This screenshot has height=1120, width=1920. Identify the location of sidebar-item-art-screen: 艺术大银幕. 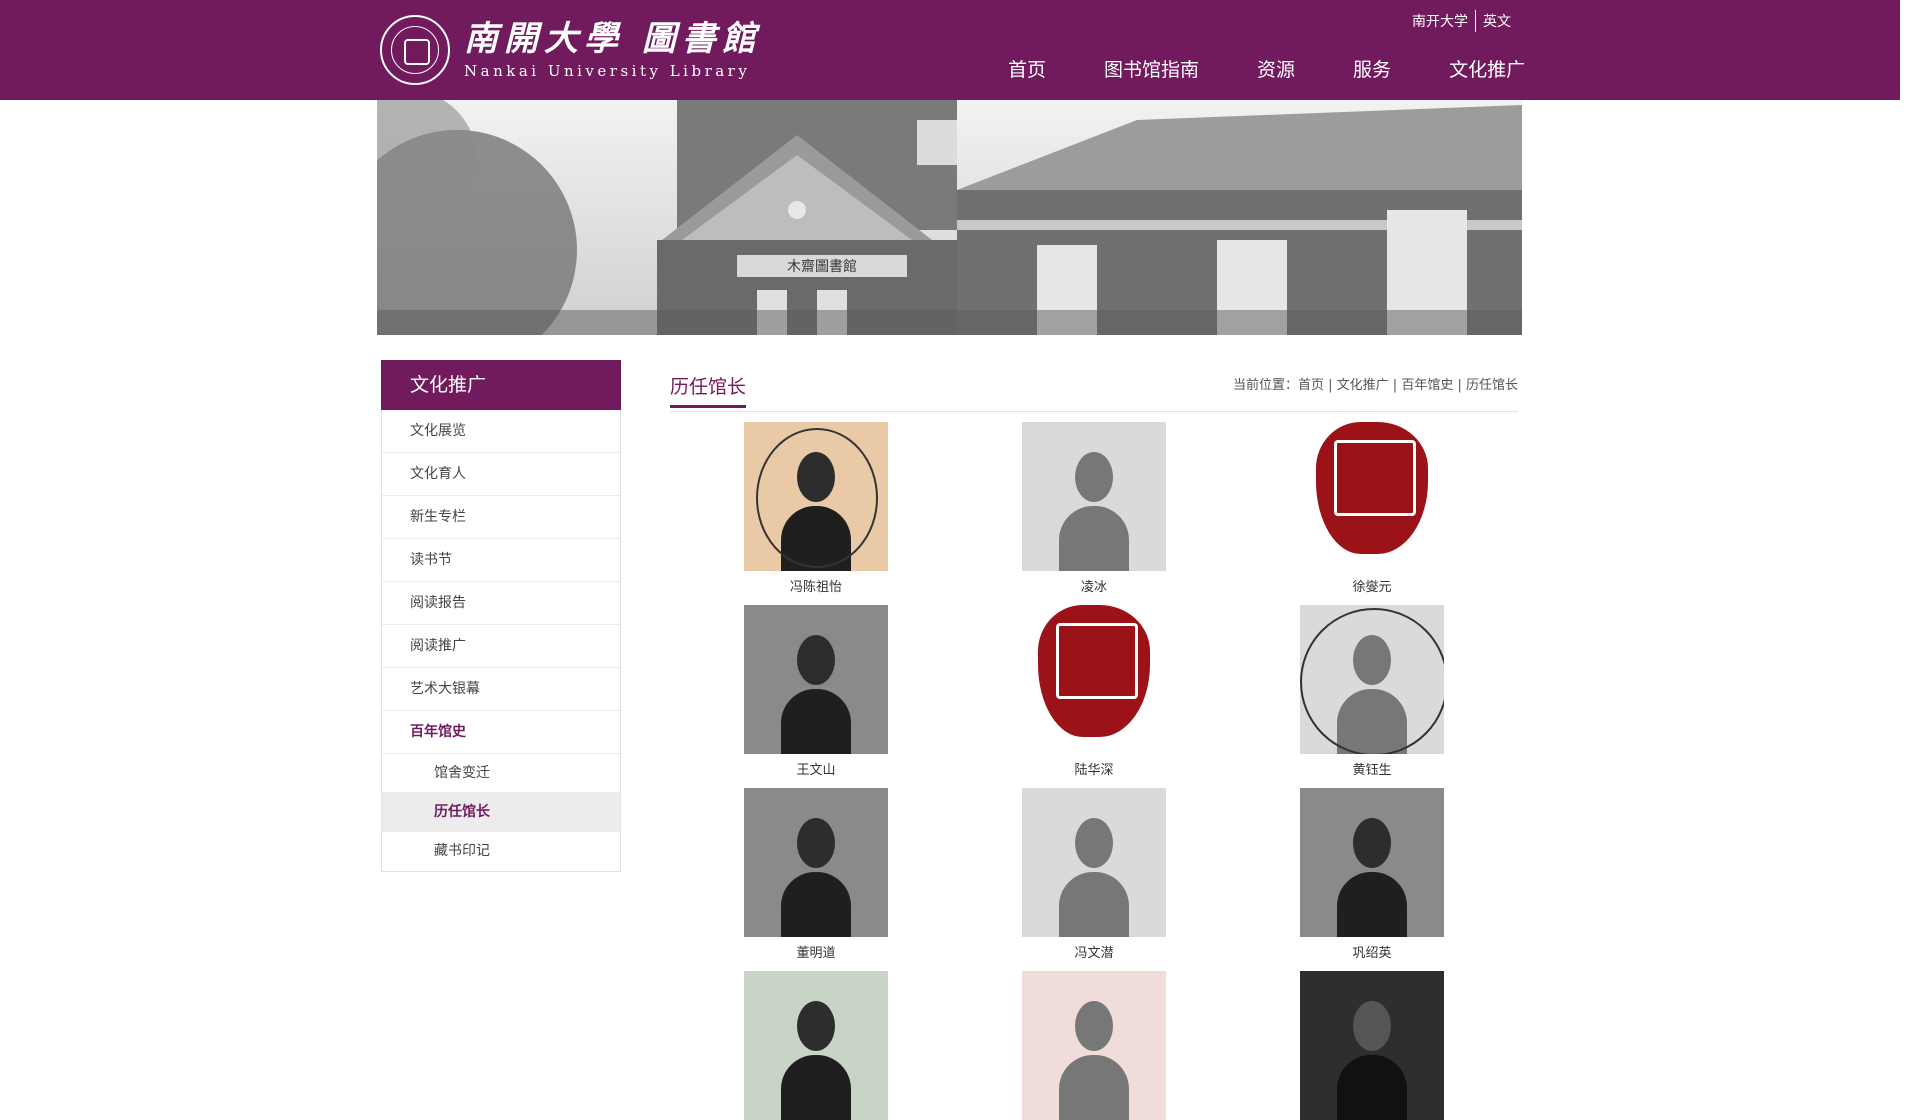
(501, 689).